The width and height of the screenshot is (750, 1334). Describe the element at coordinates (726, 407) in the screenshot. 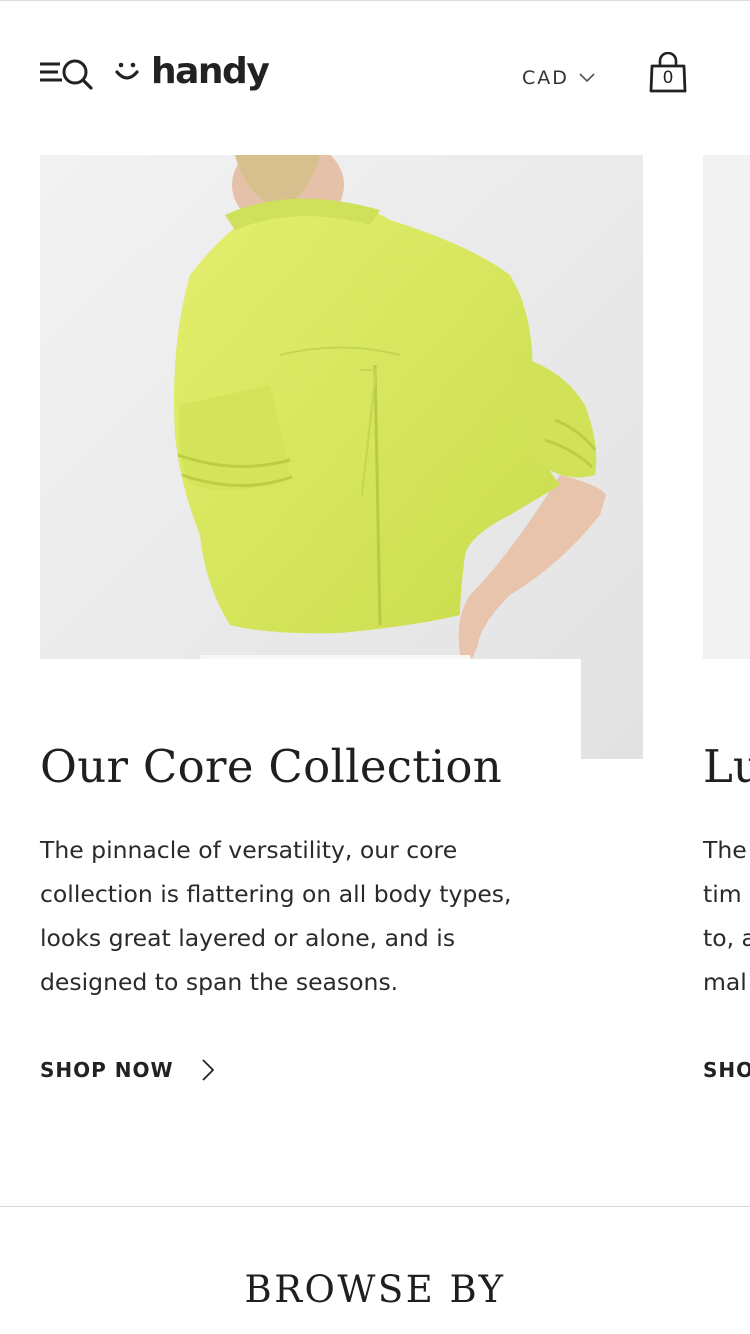

I see `next-collection-image` at that location.